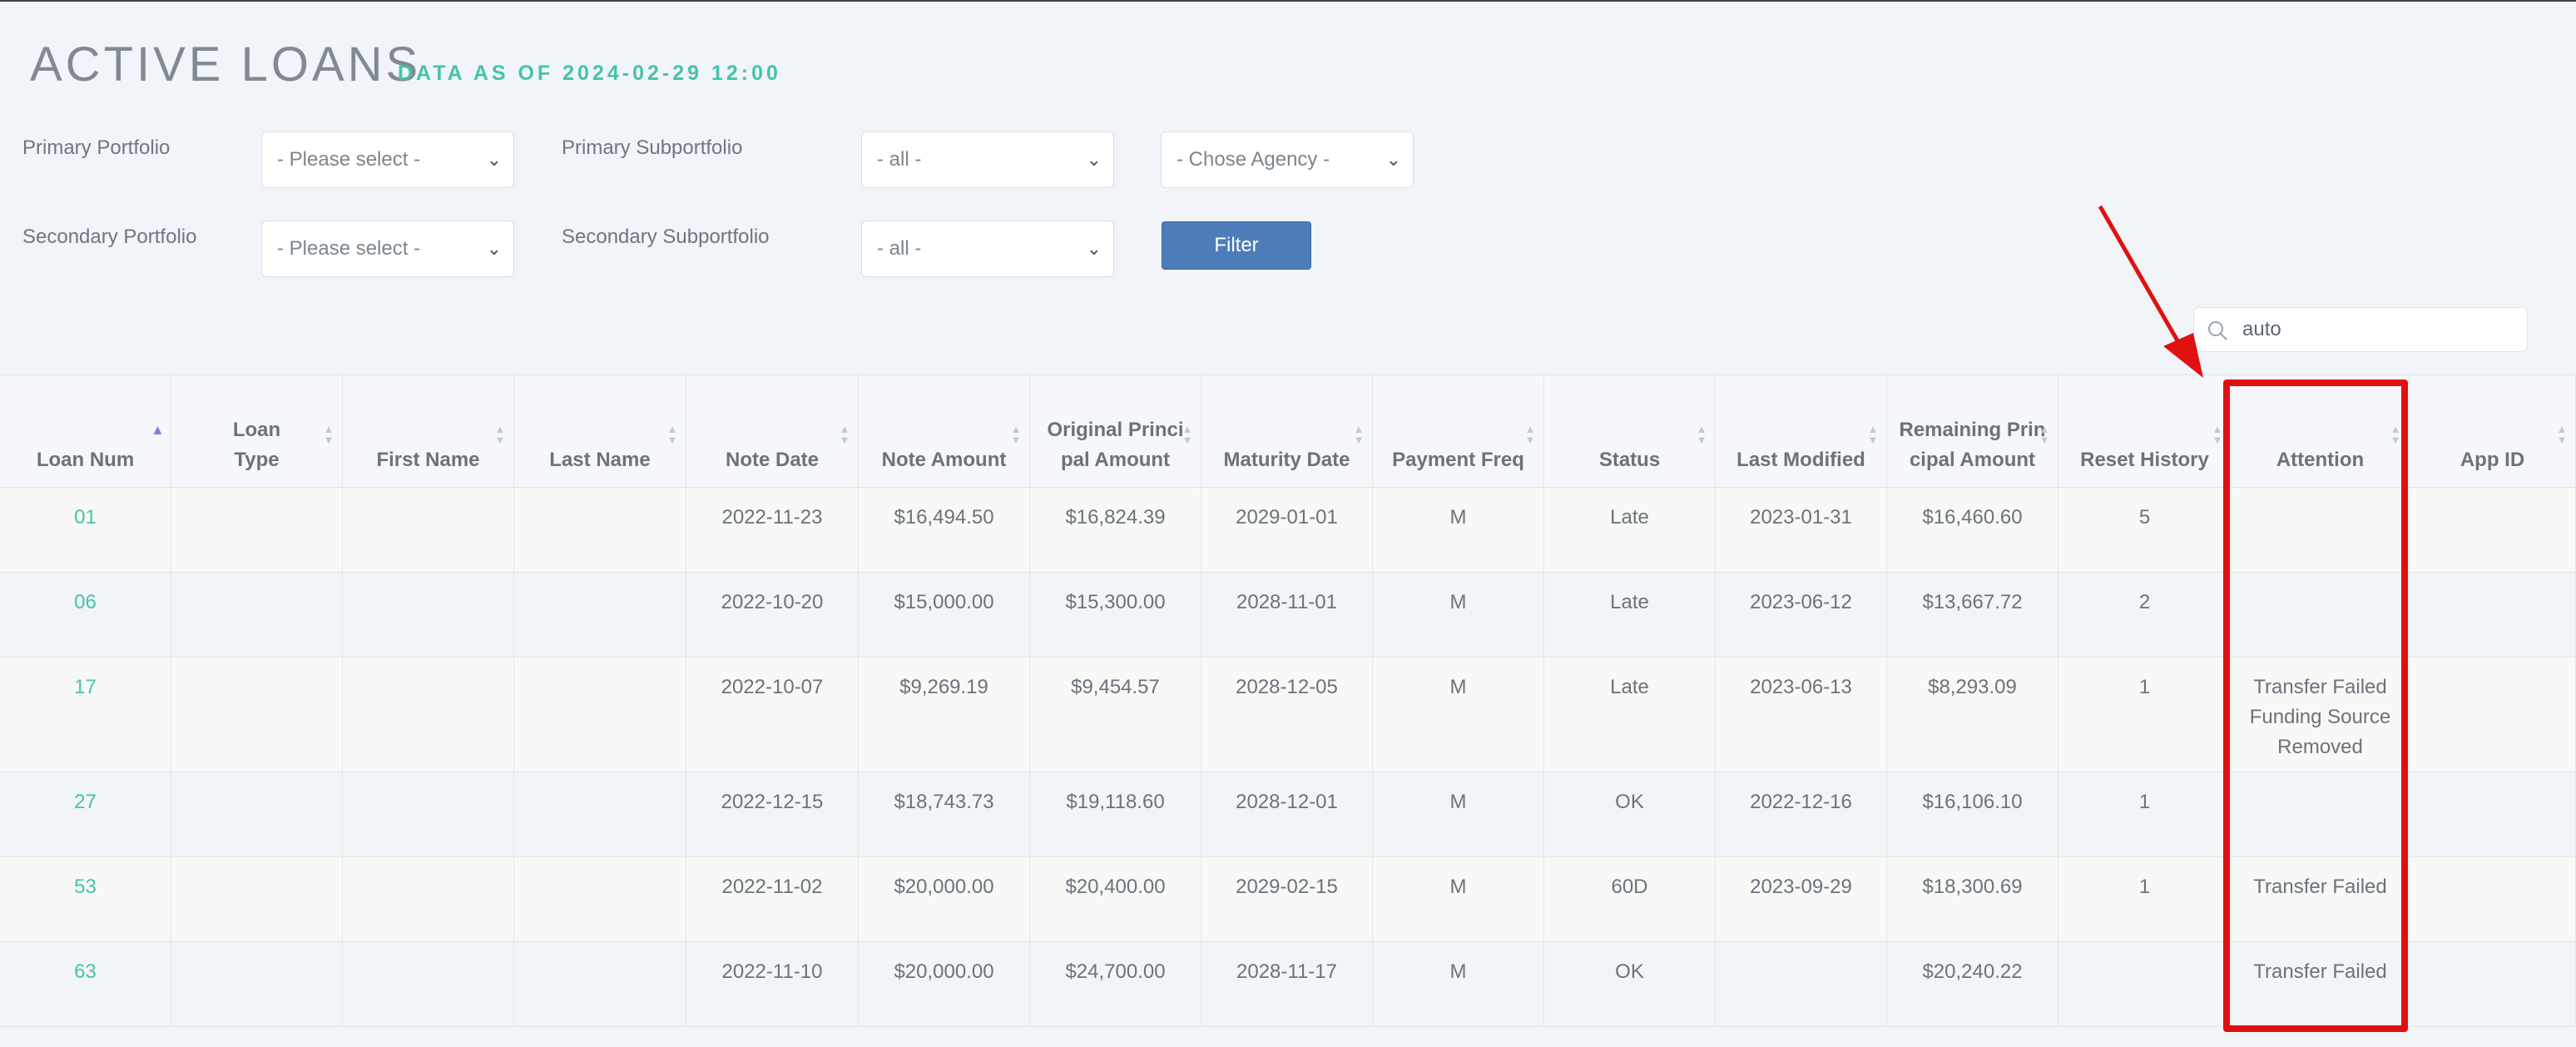  I want to click on column-header-label: Last Modified, so click(1801, 460).